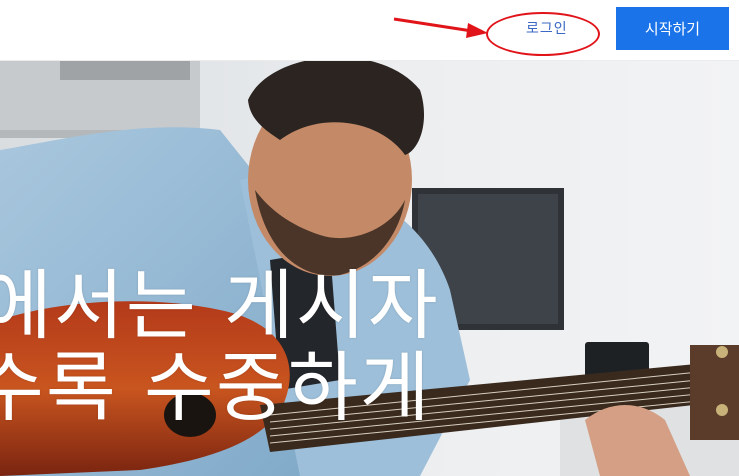 This screenshot has height=476, width=739. What do you see at coordinates (220, 305) in the screenshot?
I see `hero-headline-line1: 에서는 게시자` at bounding box center [220, 305].